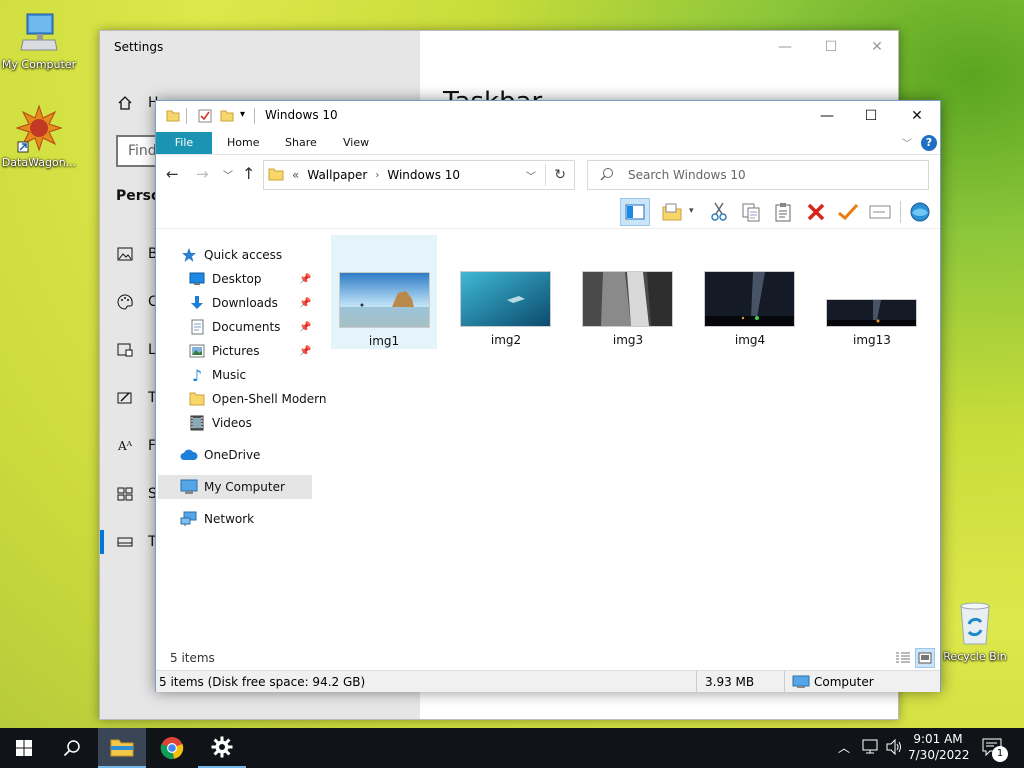 The width and height of the screenshot is (1024, 768). What do you see at coordinates (137, 254) in the screenshot?
I see `settings-nav-background: B` at bounding box center [137, 254].